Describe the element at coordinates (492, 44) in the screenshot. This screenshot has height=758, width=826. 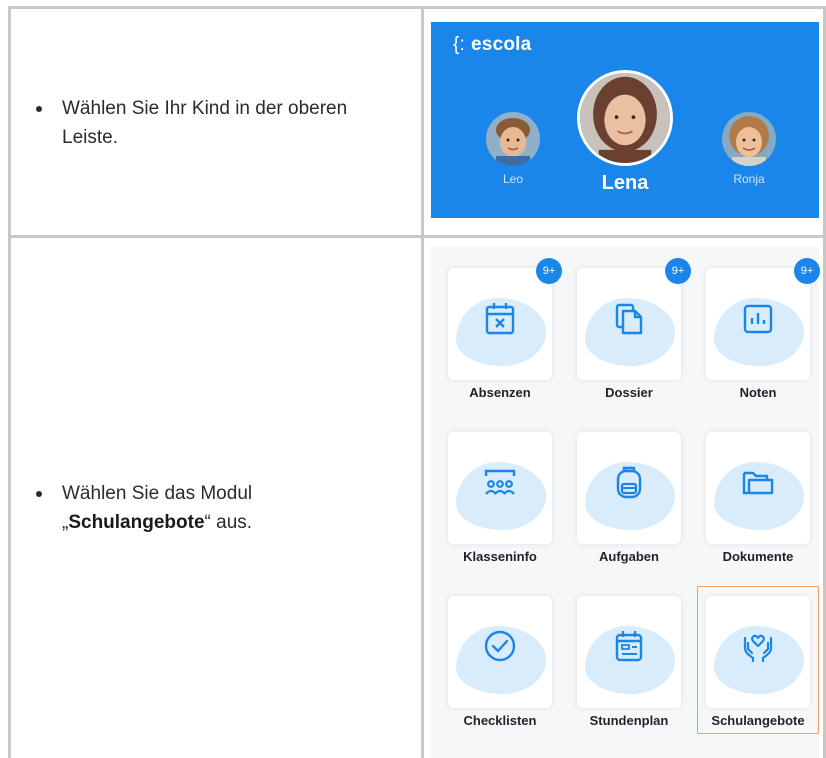
I see `escola-logo: {: escola` at that location.